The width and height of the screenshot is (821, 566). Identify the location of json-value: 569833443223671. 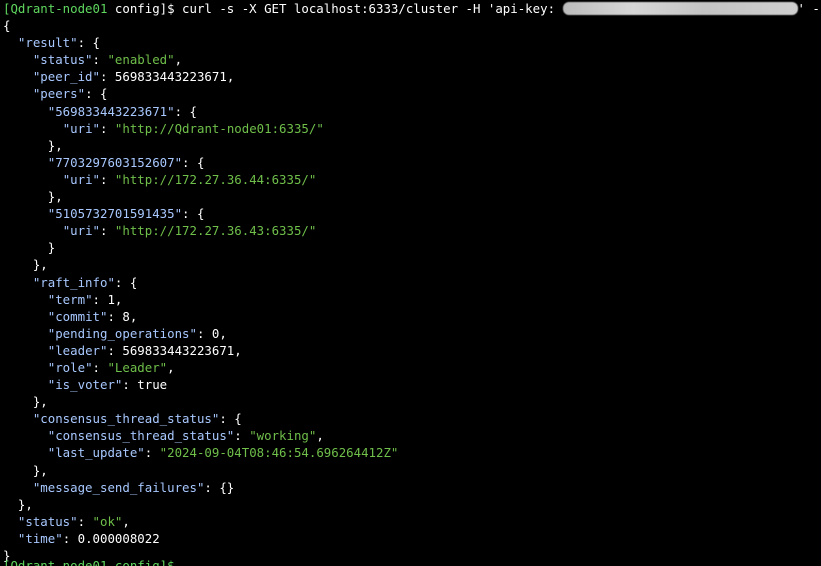
(178, 350).